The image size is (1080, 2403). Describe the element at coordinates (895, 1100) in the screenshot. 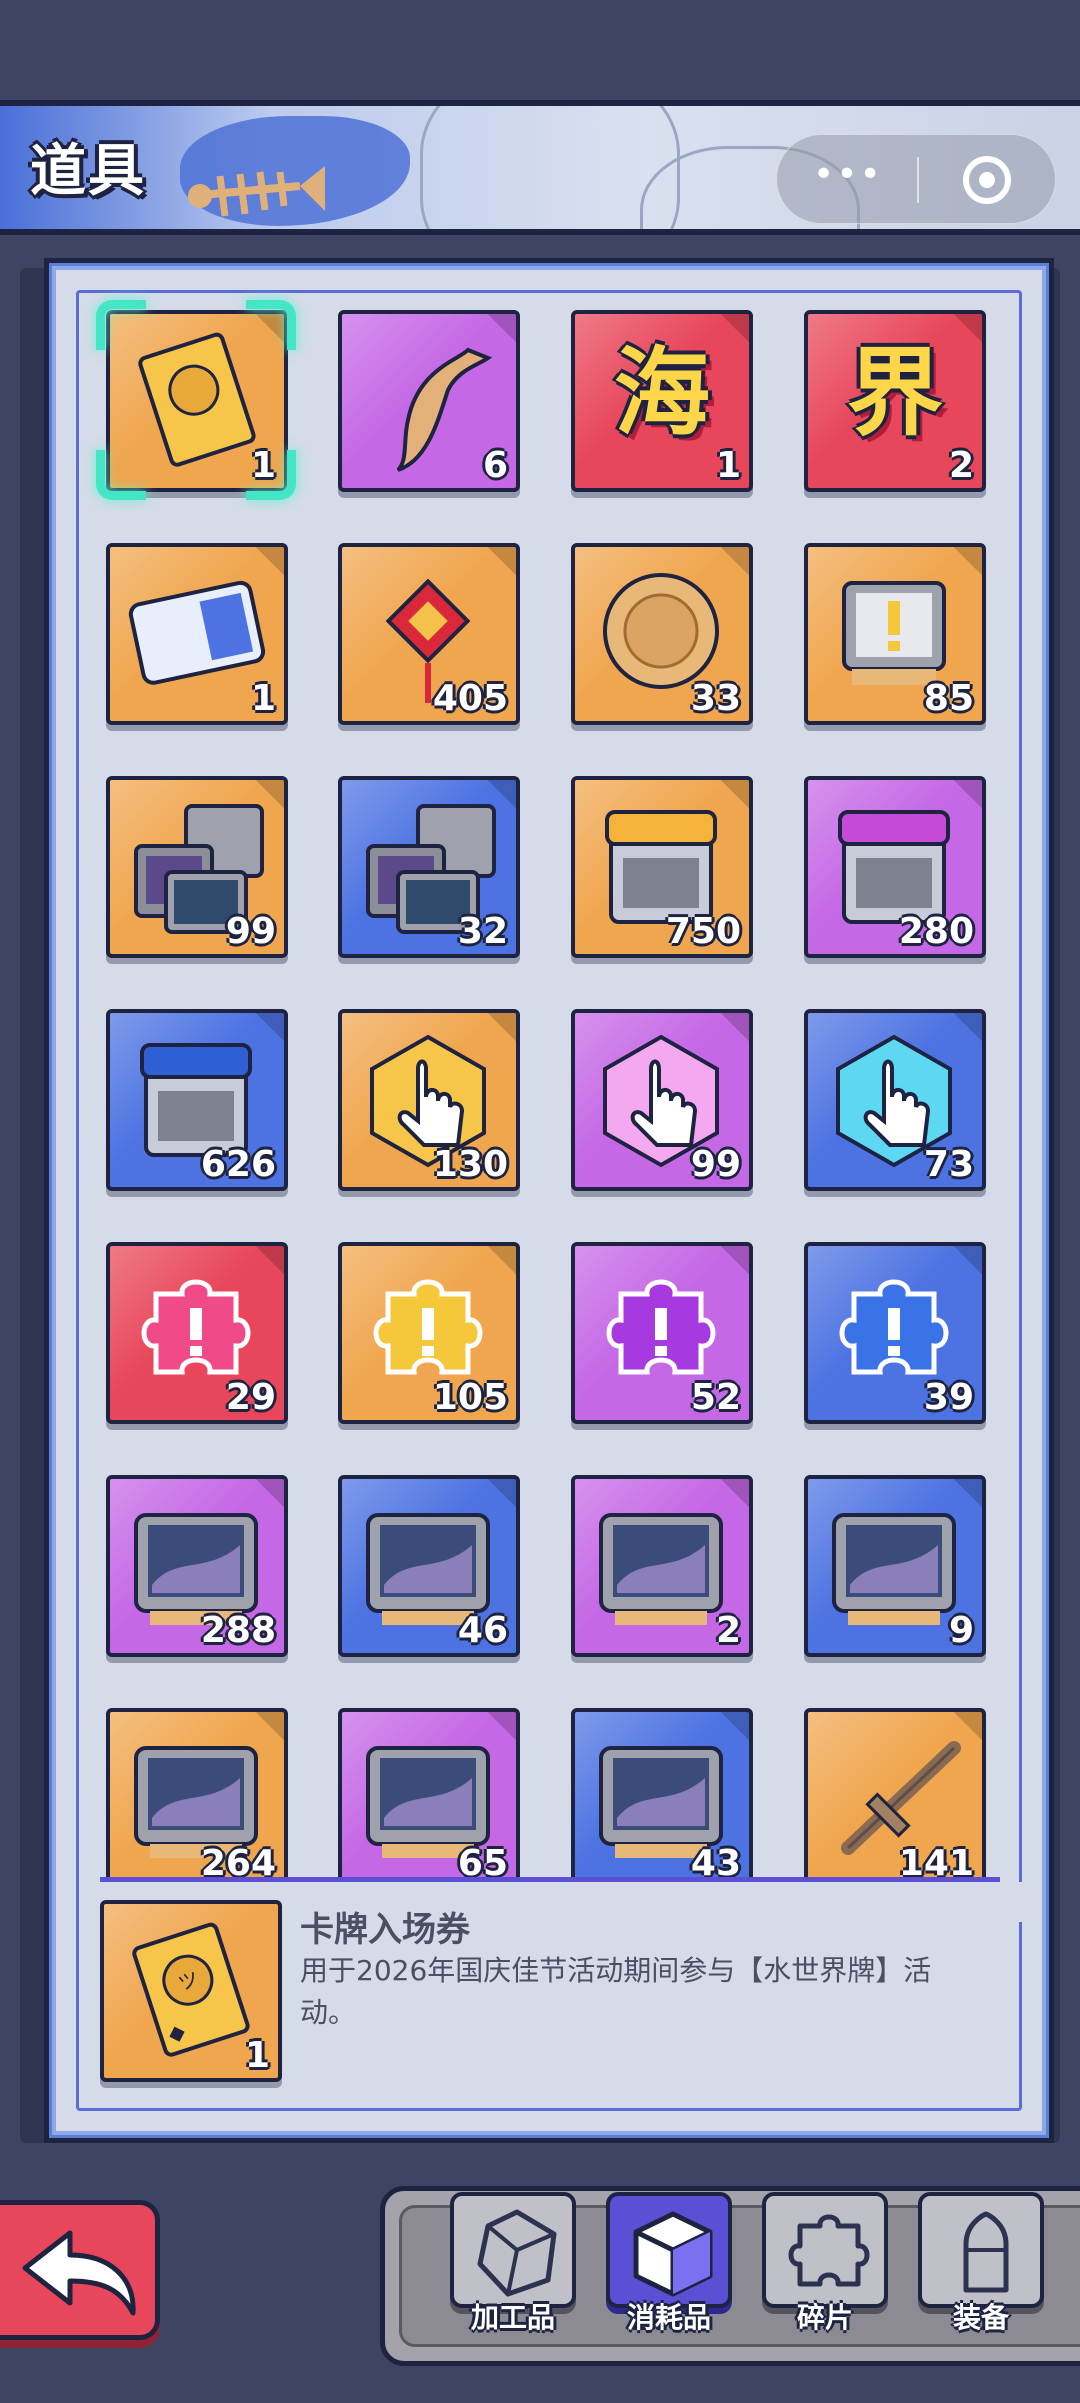

I see `inventory-item: 73` at that location.